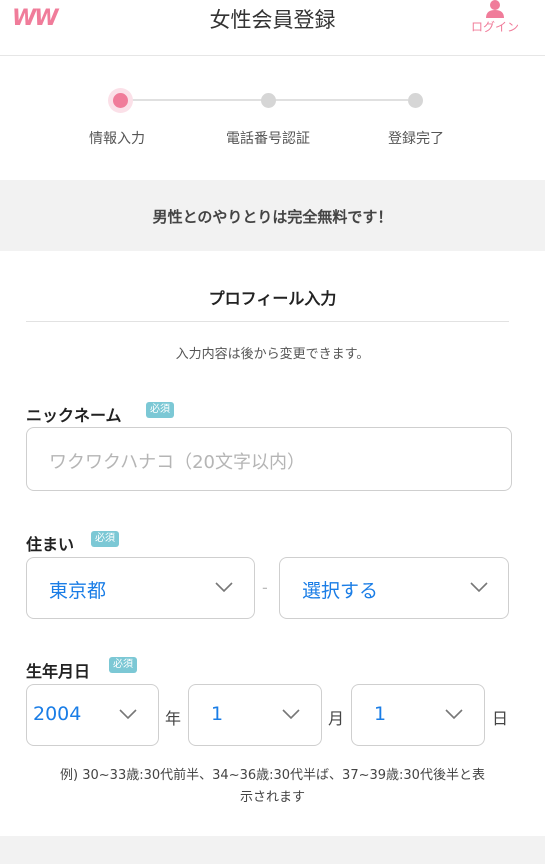 This screenshot has height=864, width=545. What do you see at coordinates (500, 718) in the screenshot?
I see `day-unit: 日` at bounding box center [500, 718].